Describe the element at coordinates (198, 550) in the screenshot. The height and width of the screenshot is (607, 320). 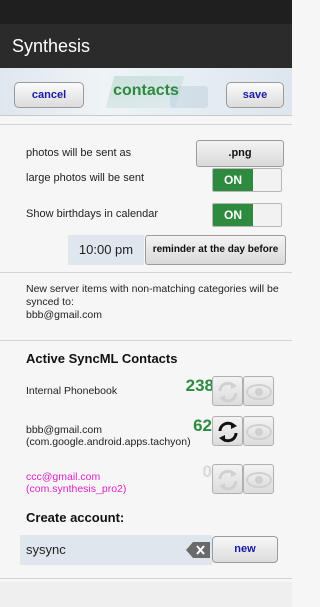
I see `clear-icon` at that location.